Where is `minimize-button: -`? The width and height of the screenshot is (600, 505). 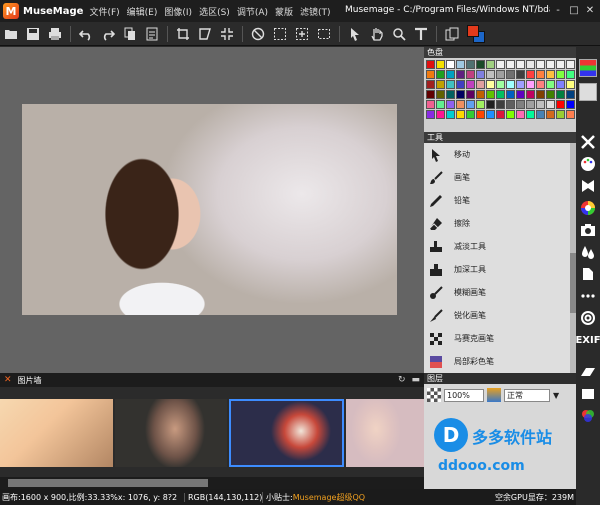
minimize-button: - is located at coordinates (558, 10).